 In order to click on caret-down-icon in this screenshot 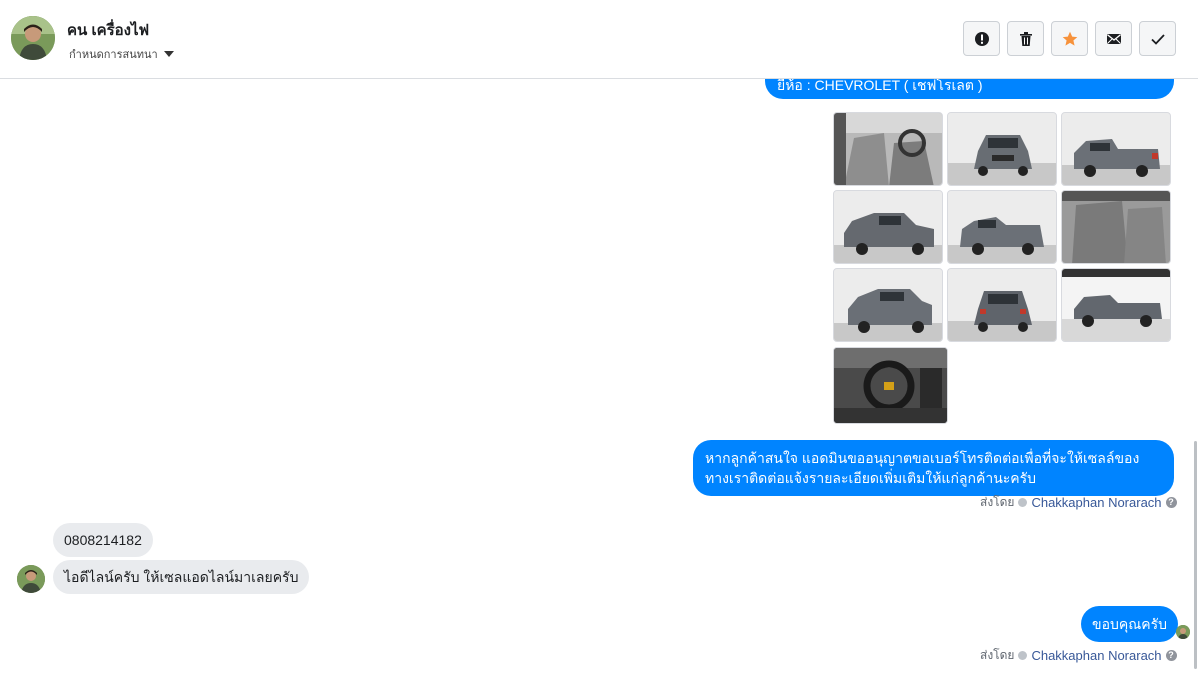, I will do `click(168, 54)`.